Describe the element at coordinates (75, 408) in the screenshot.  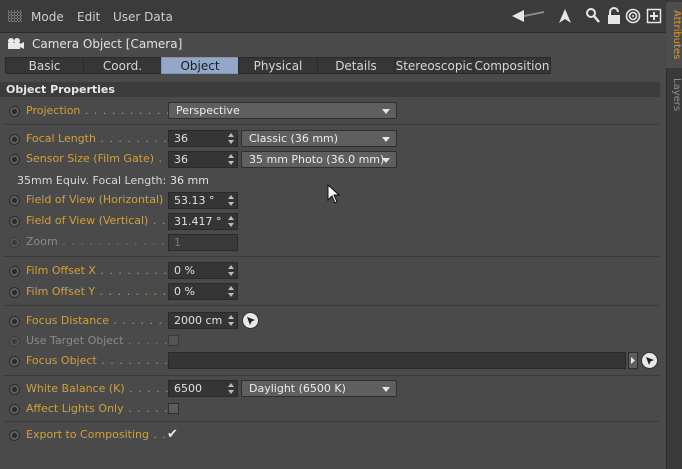
I see `label-text: Affect Lights Only` at that location.